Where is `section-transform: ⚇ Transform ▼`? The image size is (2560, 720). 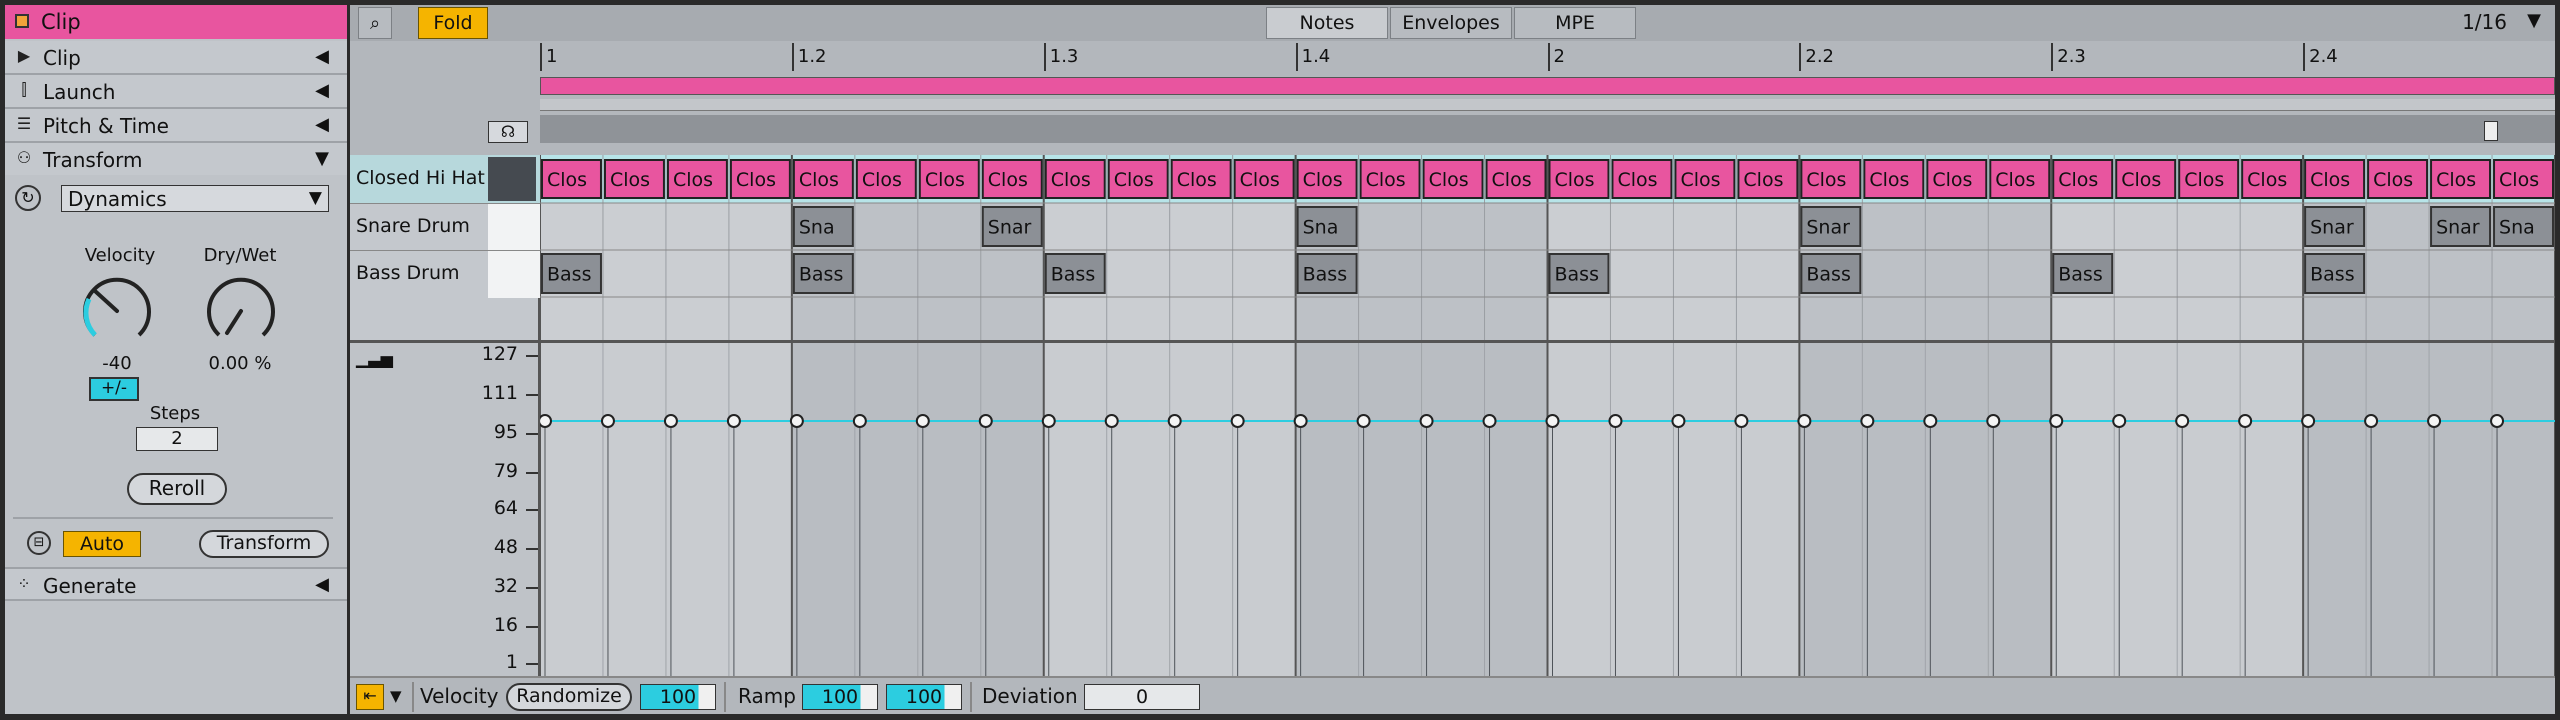 section-transform: ⚇ Transform ▼ is located at coordinates (176, 160).